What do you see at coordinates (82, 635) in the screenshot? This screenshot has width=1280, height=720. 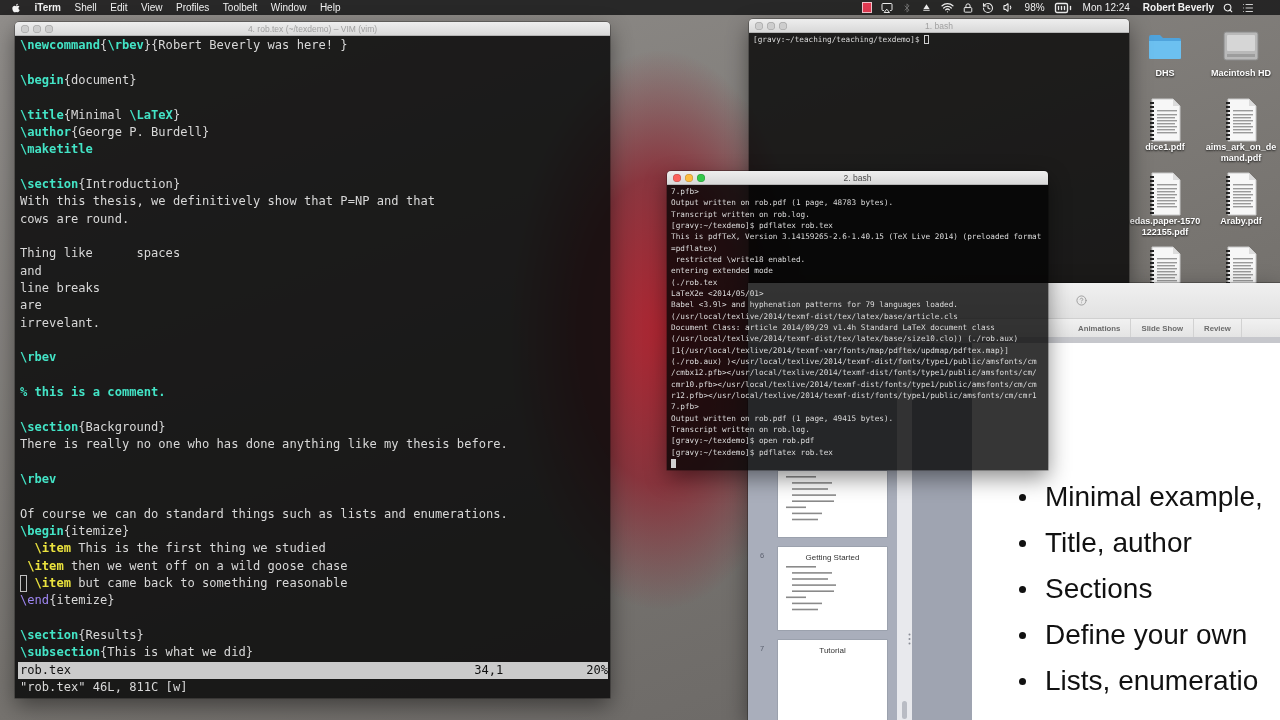 I see `code-line: \section{Results}` at bounding box center [82, 635].